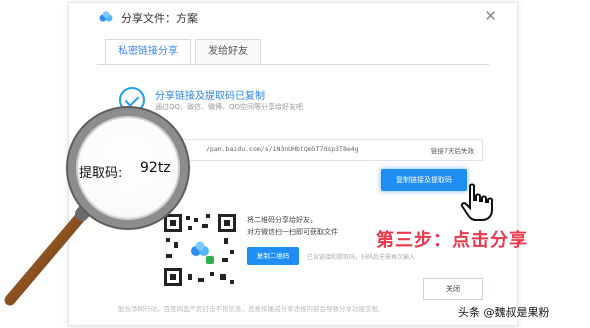 This screenshot has width=590, height=328. What do you see at coordinates (200, 250) in the screenshot?
I see `qr-code-icon` at bounding box center [200, 250].